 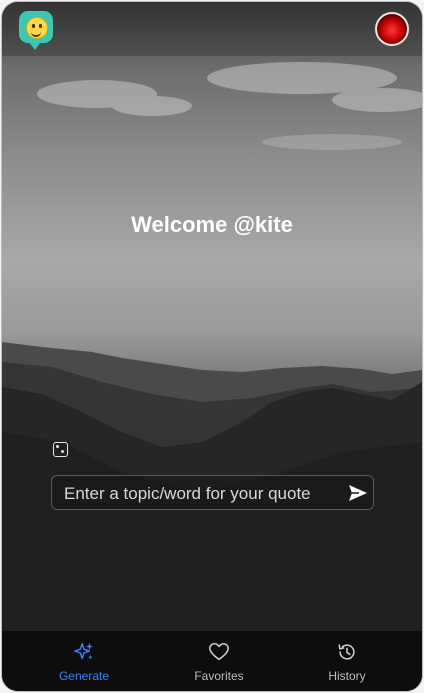 I want to click on send-icon, so click(x=358, y=493).